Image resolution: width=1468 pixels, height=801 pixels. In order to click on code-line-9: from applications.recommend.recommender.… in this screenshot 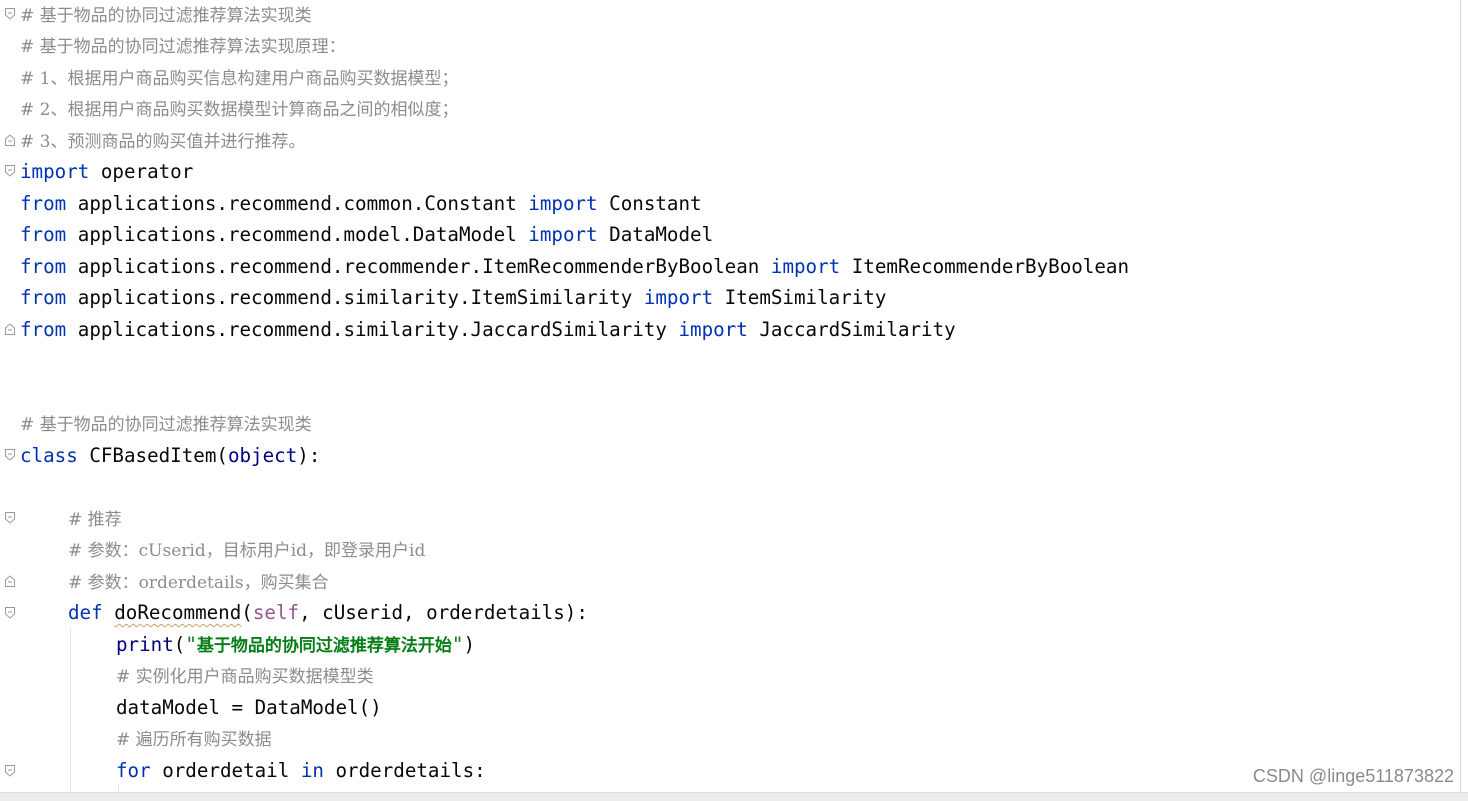, I will do `click(574, 266)`.